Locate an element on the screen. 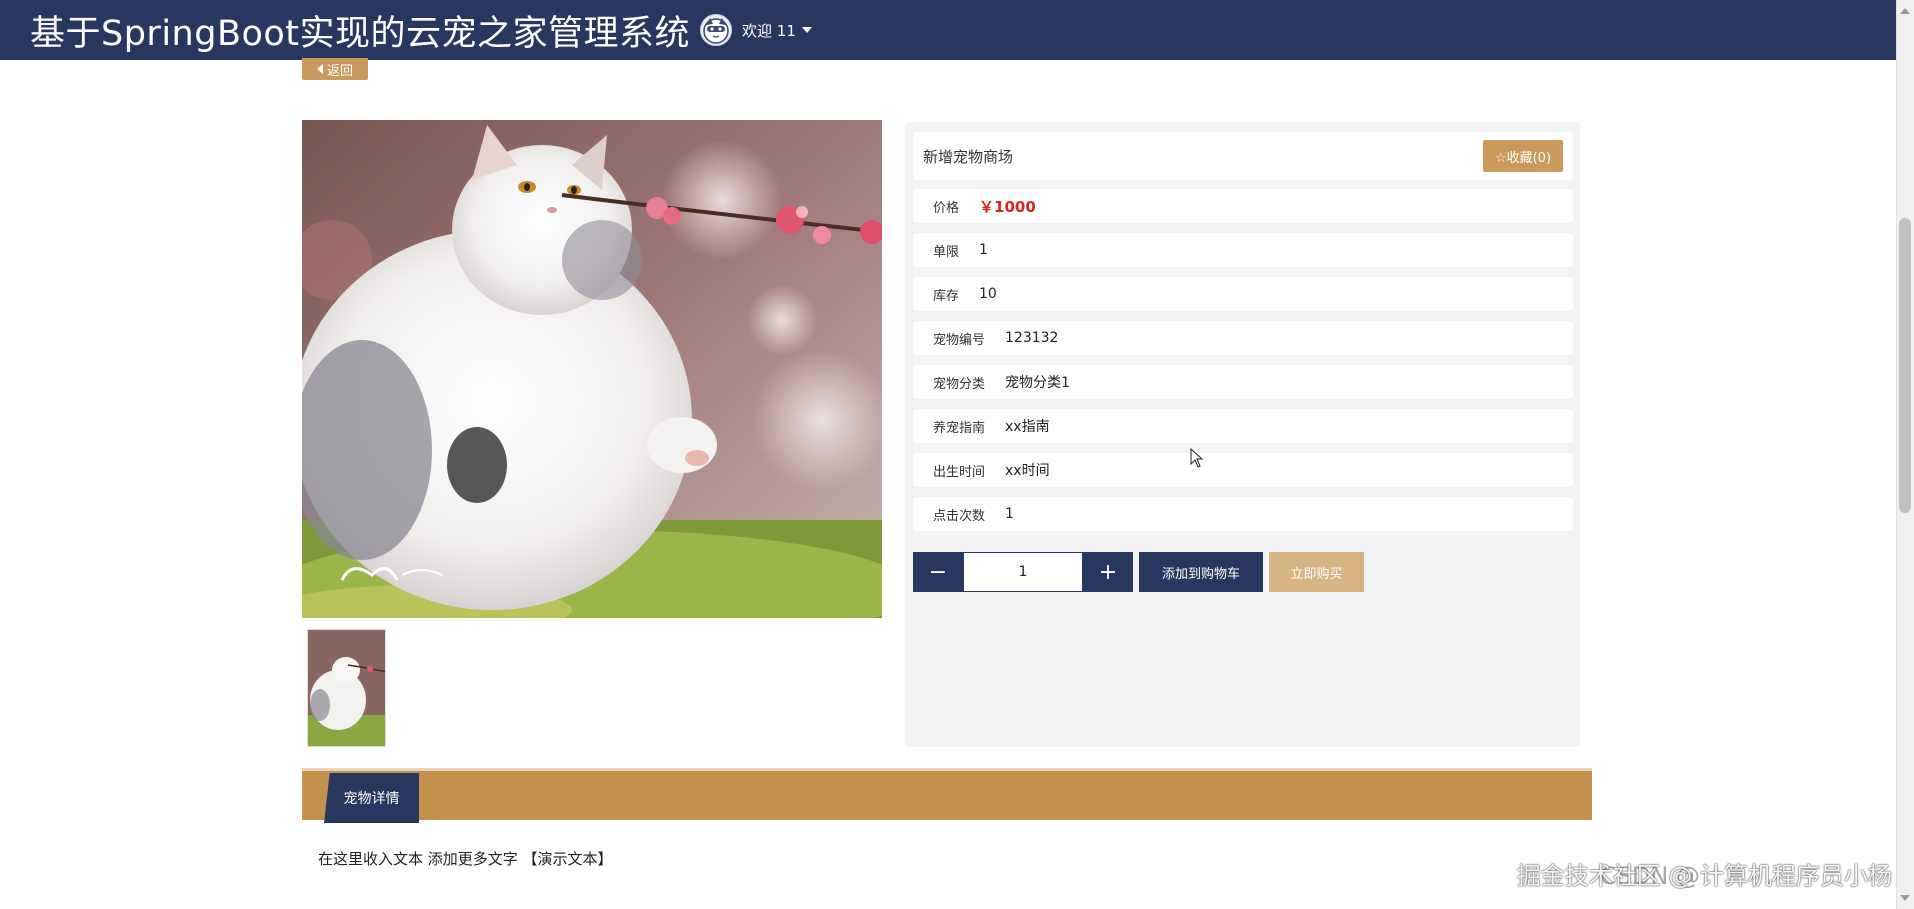 The image size is (1914, 909). product-thumbnail is located at coordinates (346, 688).